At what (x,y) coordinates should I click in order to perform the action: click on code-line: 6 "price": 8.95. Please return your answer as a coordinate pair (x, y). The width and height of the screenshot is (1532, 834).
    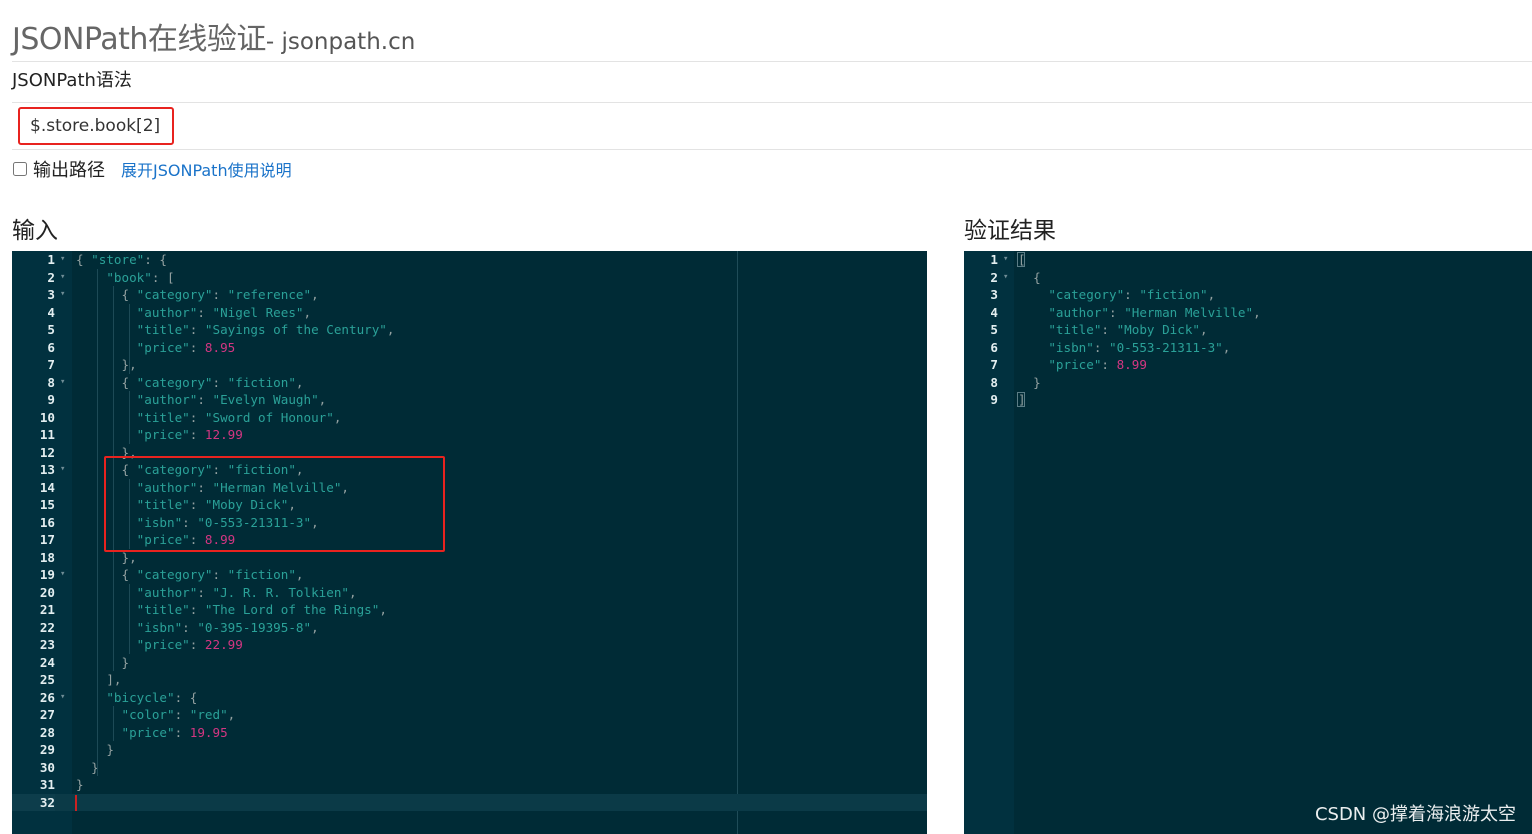
    Looking at the image, I should click on (469, 348).